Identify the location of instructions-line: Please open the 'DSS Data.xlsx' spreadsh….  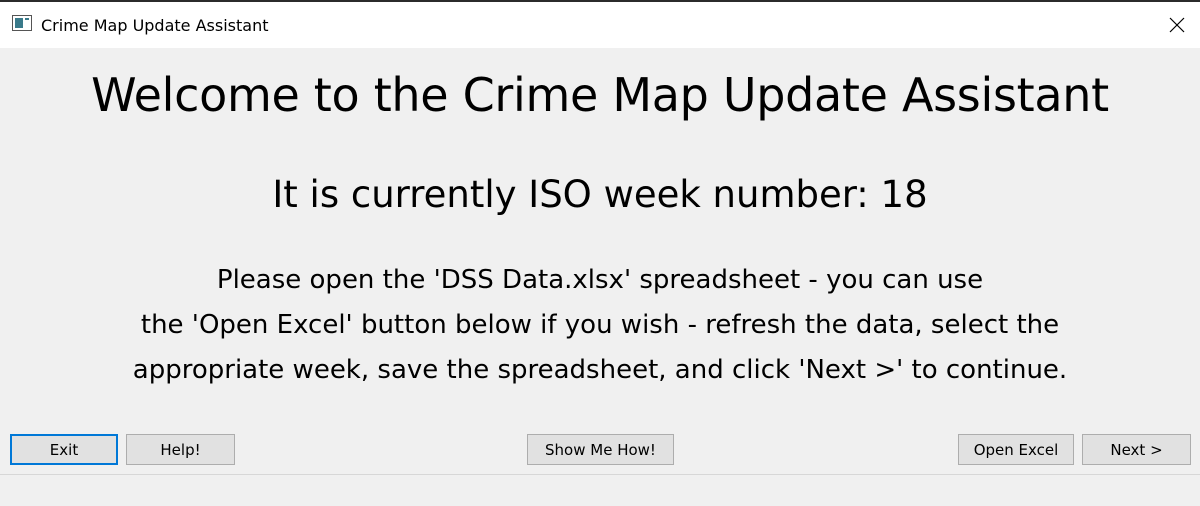
(600, 280).